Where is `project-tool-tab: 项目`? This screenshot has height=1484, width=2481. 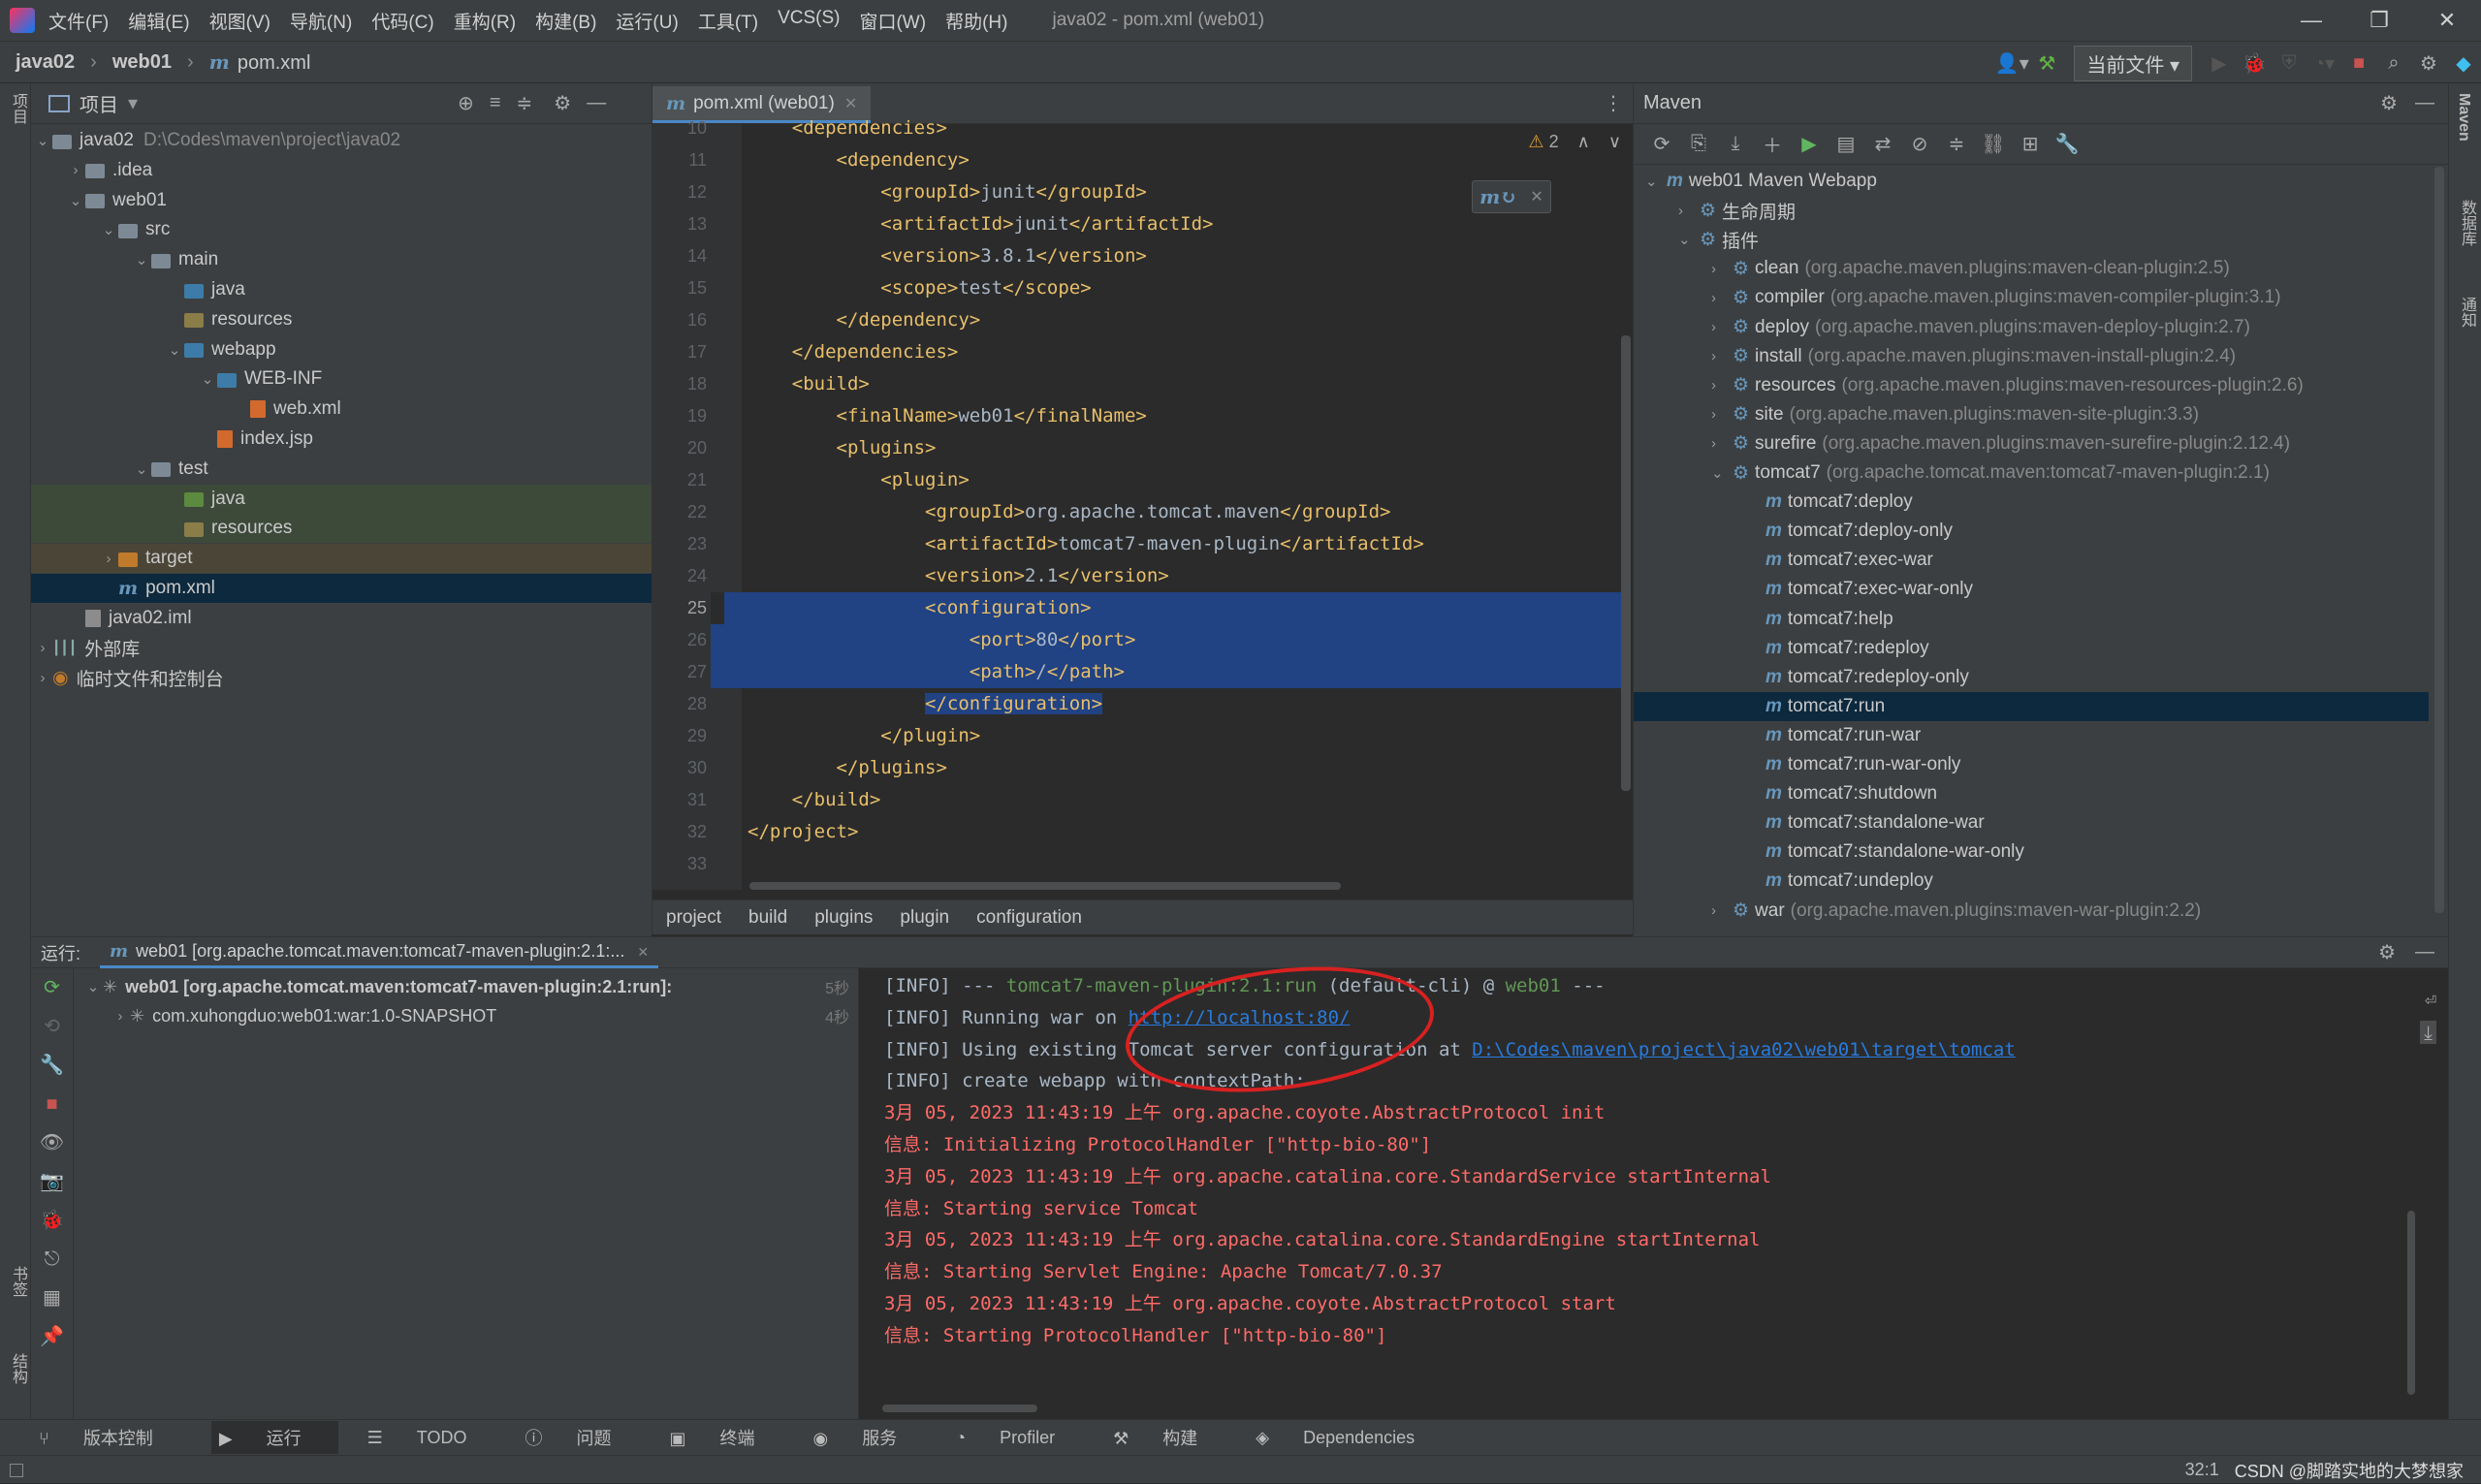
project-tool-tab: 项目 is located at coordinates (17, 108).